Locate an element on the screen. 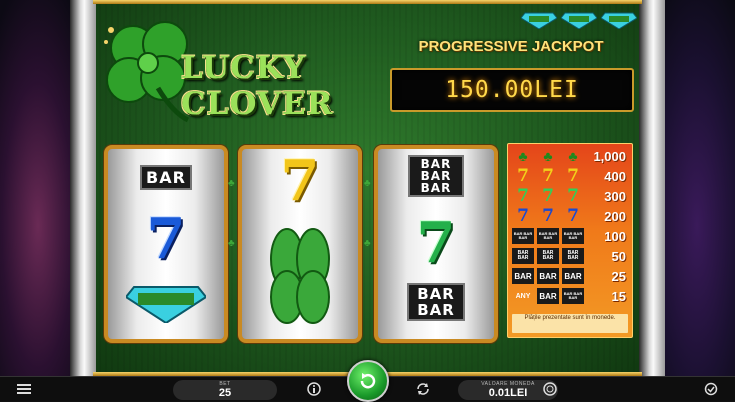 The image size is (735, 402). logo-text-lucky: LUCKY is located at coordinates (244, 68).